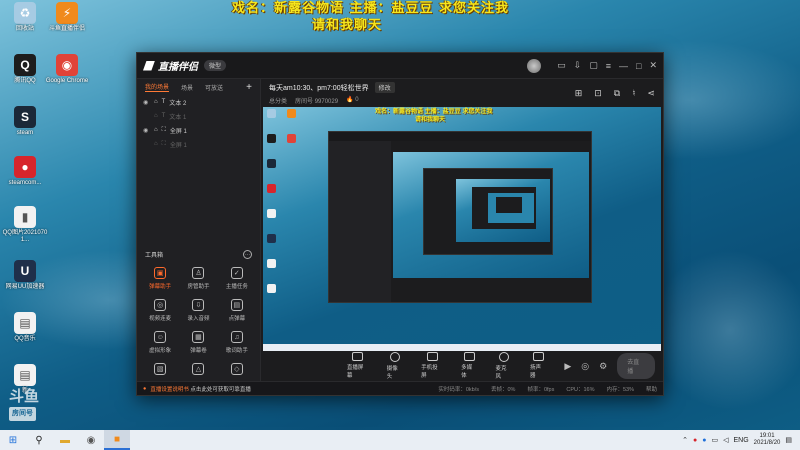  What do you see at coordinates (187, 87) in the screenshot?
I see `tab-scenes: 场景` at bounding box center [187, 87].